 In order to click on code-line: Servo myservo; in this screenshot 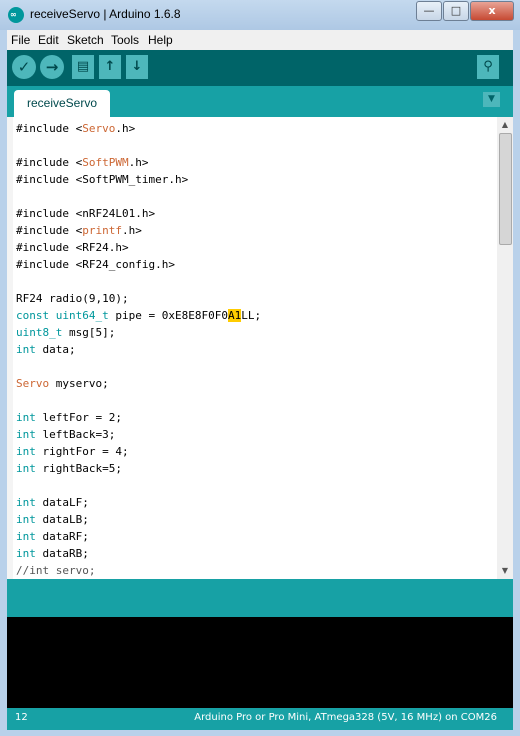, I will do `click(138, 383)`.